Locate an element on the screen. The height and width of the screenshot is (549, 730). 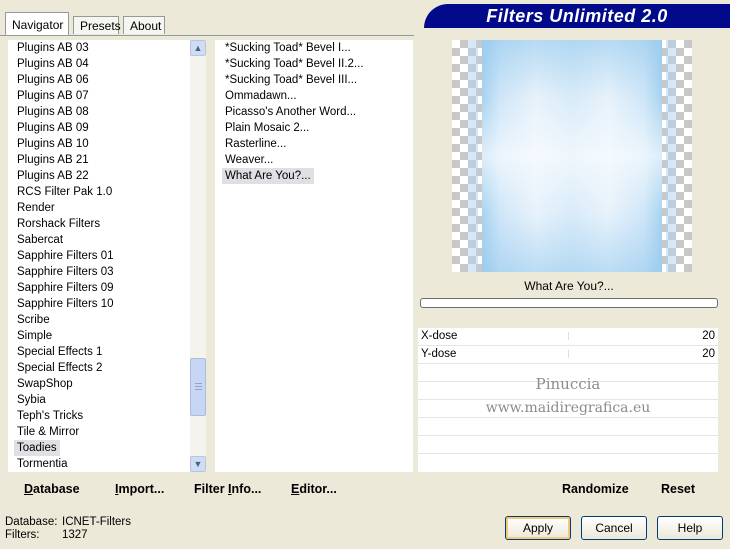
category-item: Sabercat is located at coordinates (37, 240).